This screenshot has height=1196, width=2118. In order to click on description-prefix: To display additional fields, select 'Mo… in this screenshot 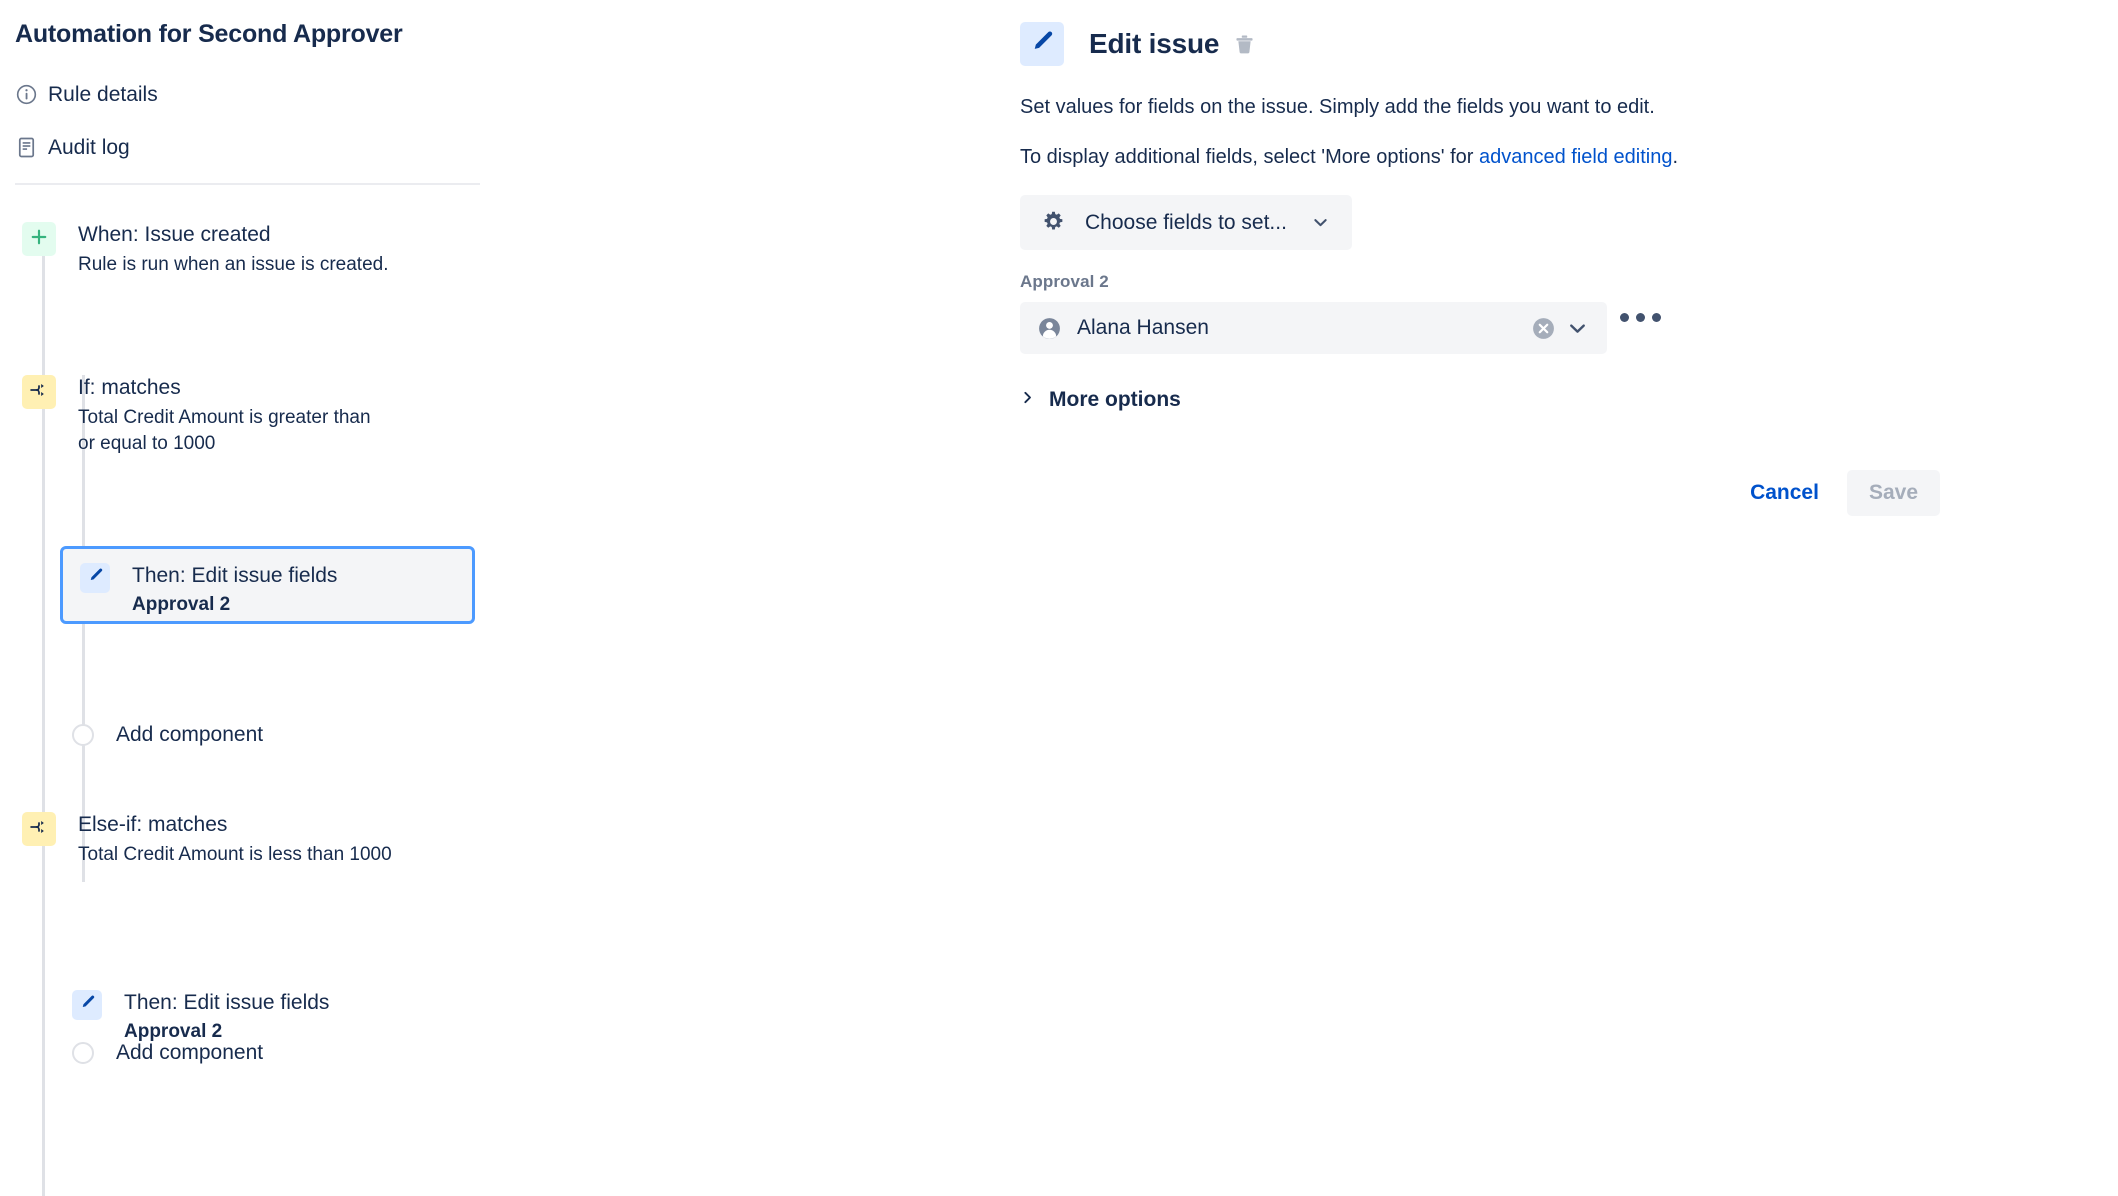, I will do `click(1249, 157)`.